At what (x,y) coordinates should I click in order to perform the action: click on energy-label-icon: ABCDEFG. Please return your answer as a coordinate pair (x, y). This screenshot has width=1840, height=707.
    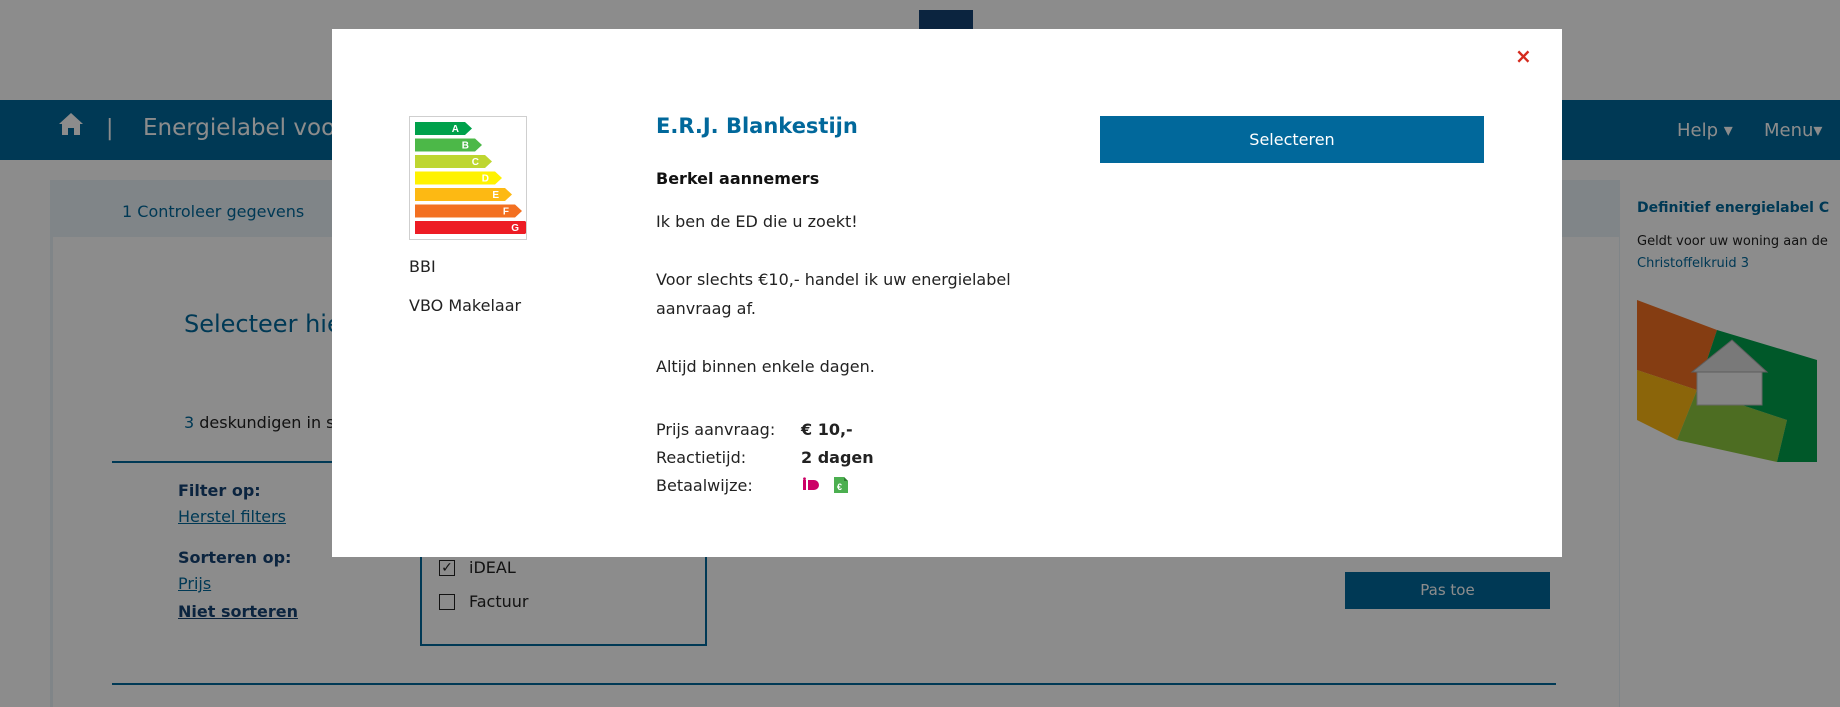
    Looking at the image, I should click on (470, 178).